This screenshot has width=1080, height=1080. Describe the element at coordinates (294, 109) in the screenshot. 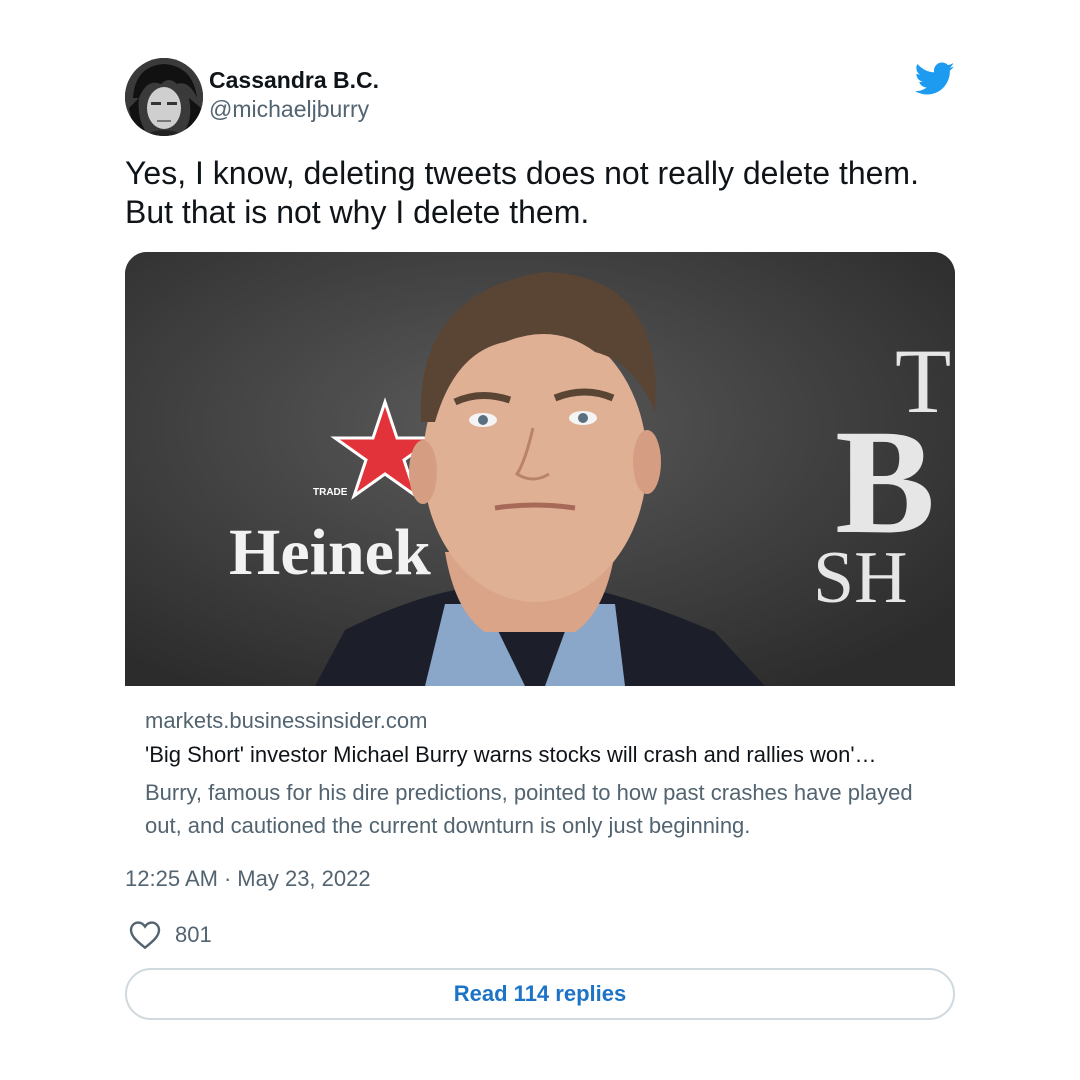

I see `user-handle: @michaeljburry` at that location.